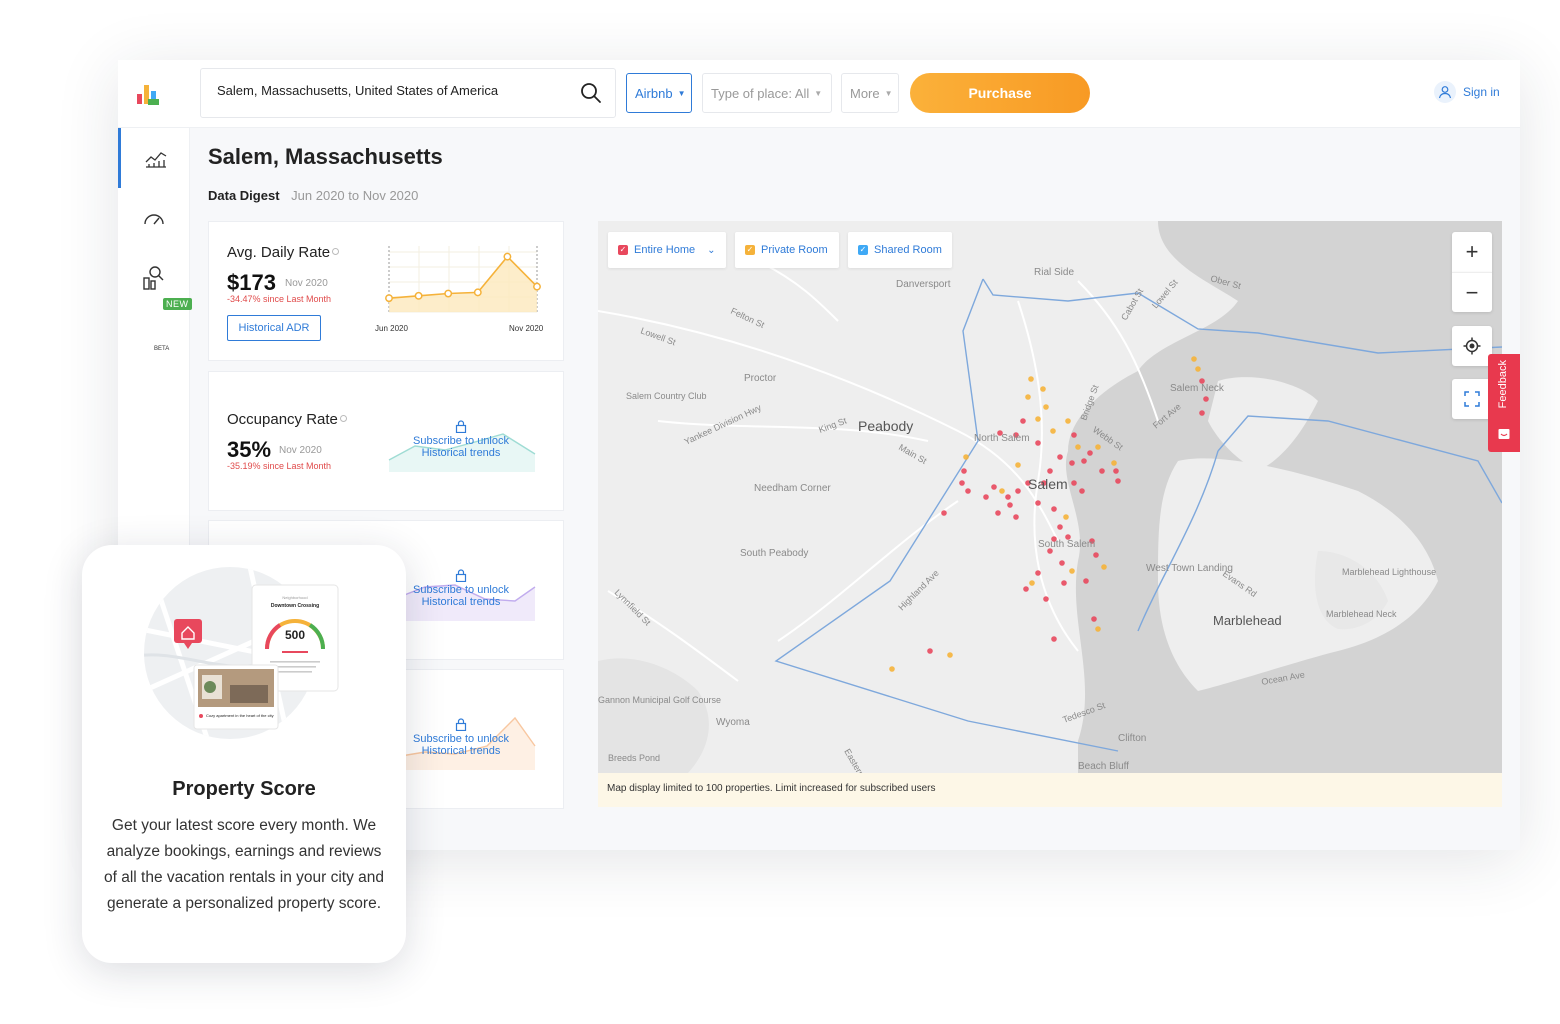 The width and height of the screenshot is (1560, 1024). I want to click on adr-trend-point, so click(537, 286).